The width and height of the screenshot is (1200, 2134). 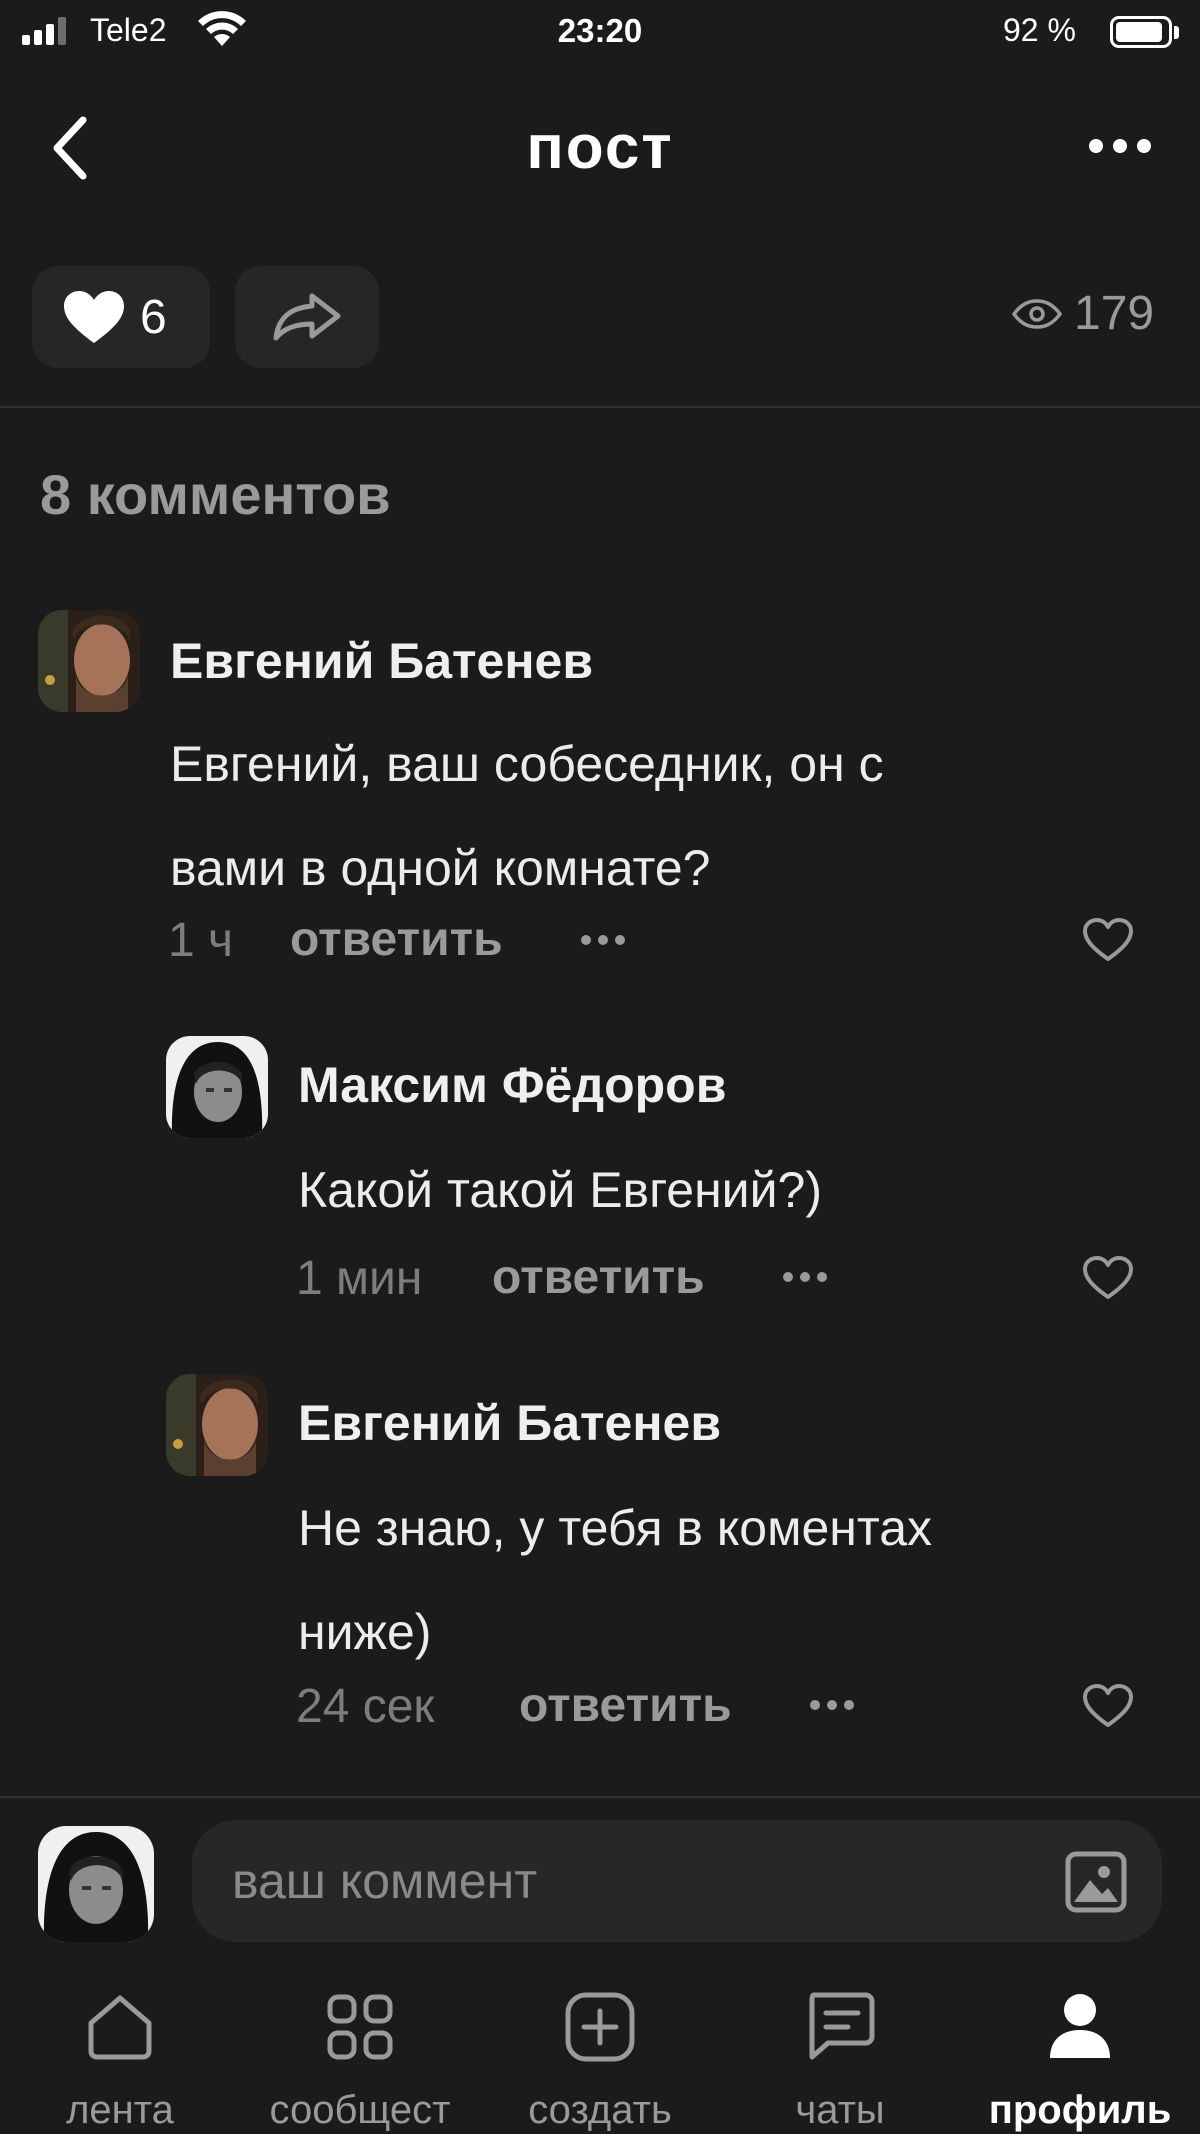 I want to click on grid-icon, so click(x=360, y=2027).